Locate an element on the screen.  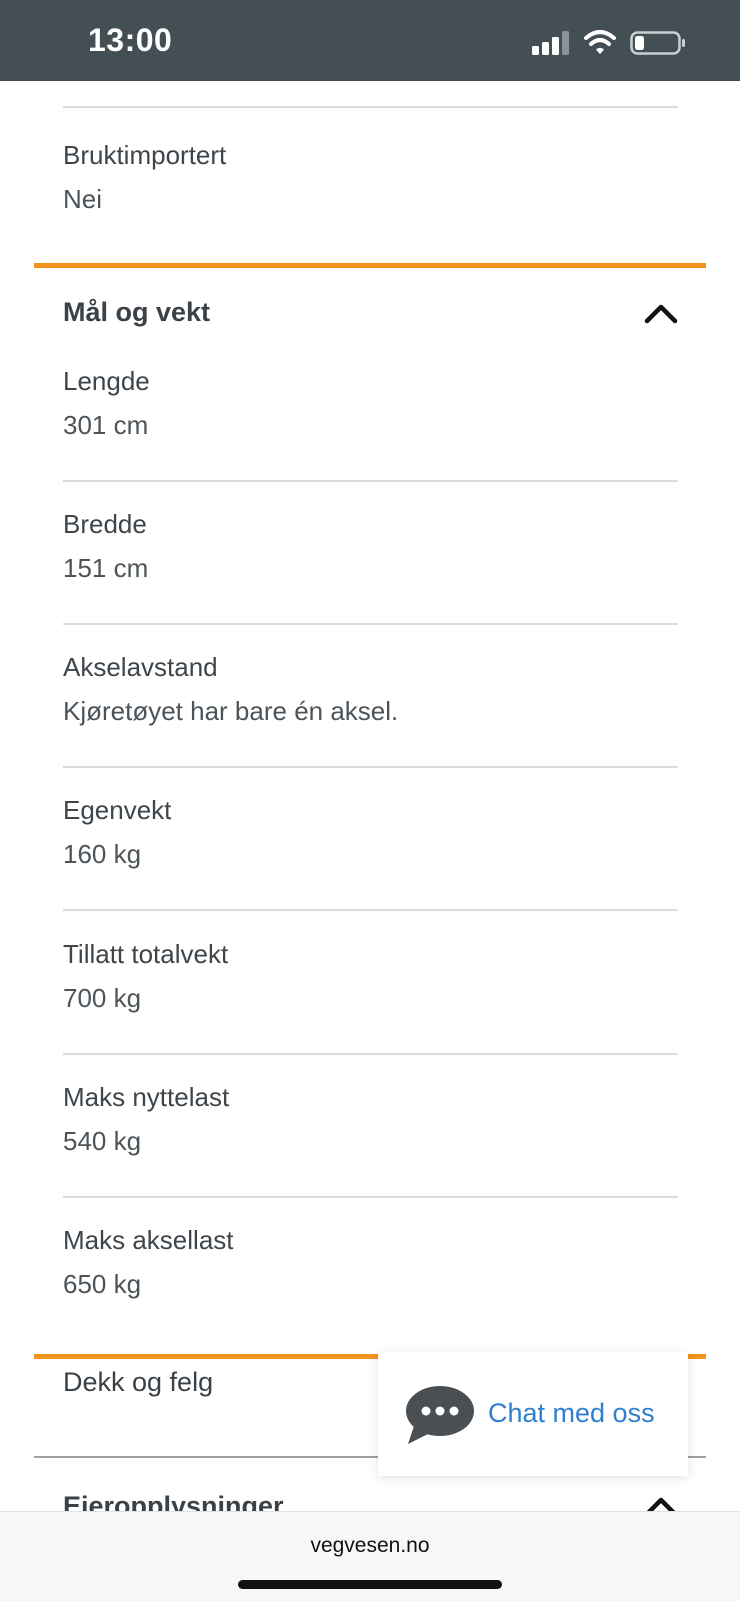
field-value-maks-aksellast: 650 kg is located at coordinates (102, 1284).